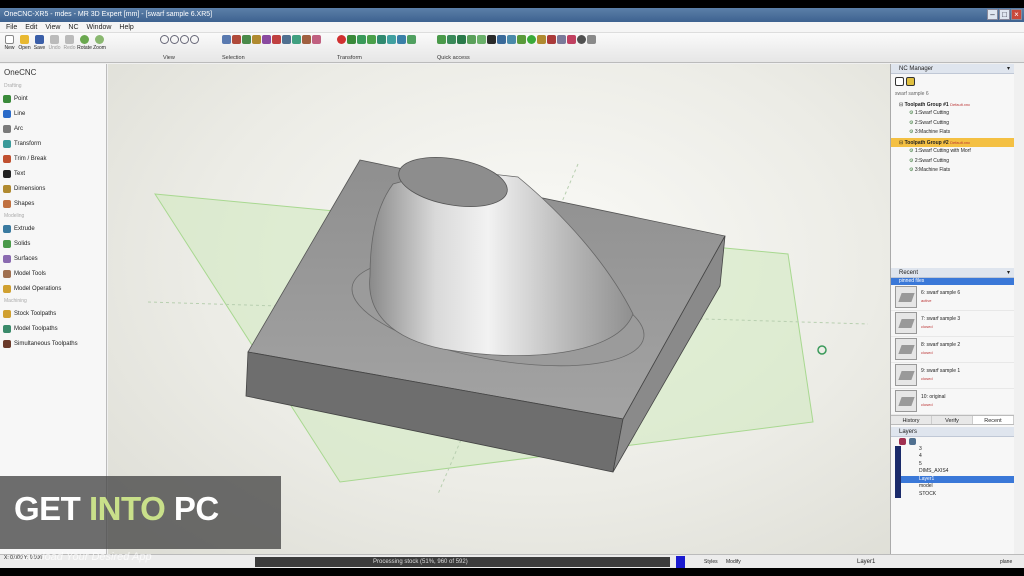 Image resolution: width=1024 pixels, height=576 pixels. Describe the element at coordinates (381, 39) in the screenshot. I see `mirror-icon` at that location.